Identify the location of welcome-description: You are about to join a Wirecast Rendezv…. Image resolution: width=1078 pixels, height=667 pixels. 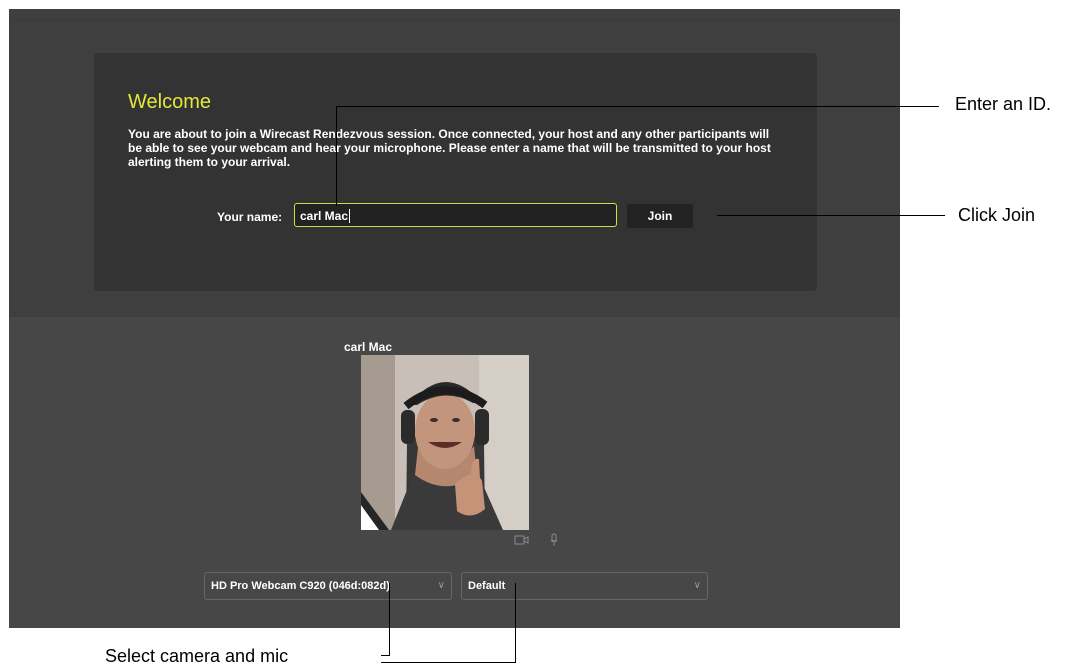
(449, 148).